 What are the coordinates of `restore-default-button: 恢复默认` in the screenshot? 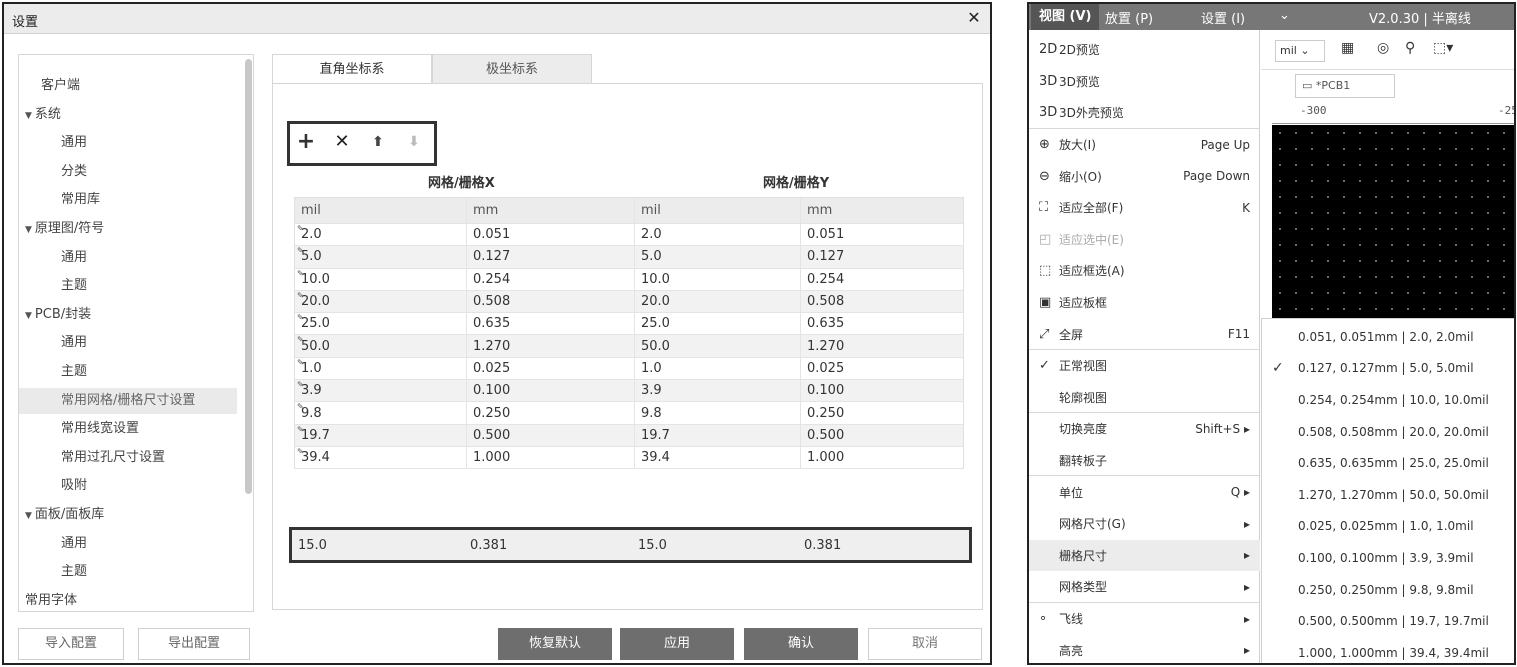 It's located at (555, 644).